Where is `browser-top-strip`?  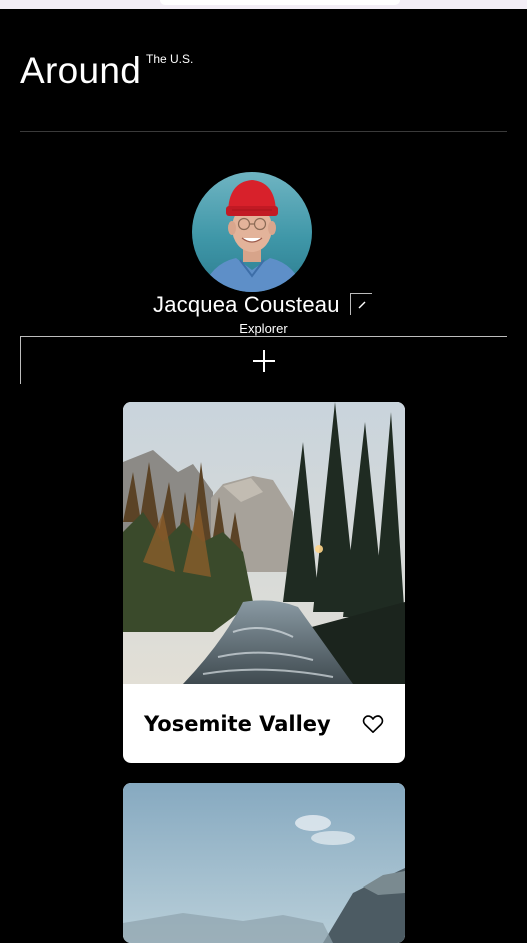
browser-top-strip is located at coordinates (263, 4).